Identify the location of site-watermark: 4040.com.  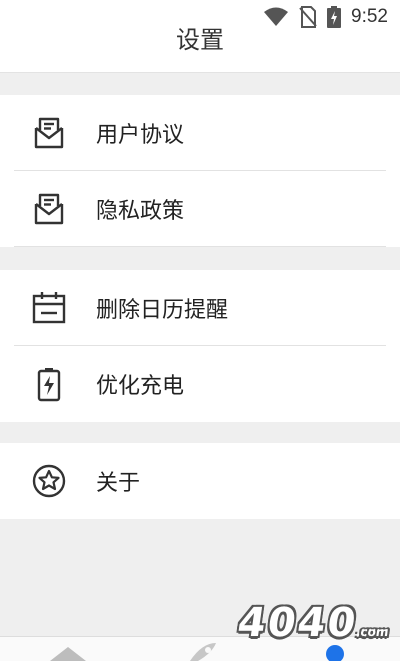
(314, 623).